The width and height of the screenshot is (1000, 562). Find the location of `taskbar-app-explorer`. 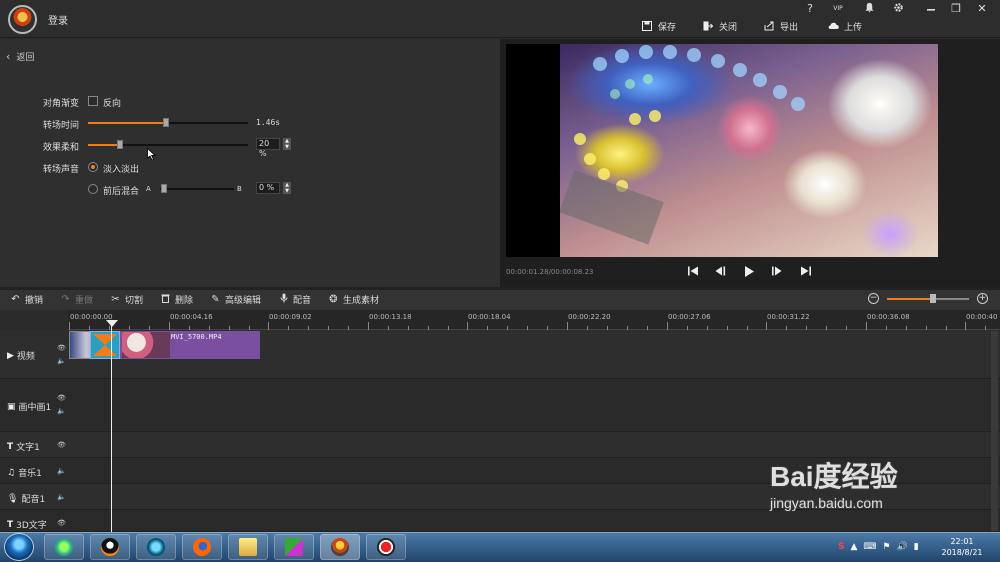

taskbar-app-explorer is located at coordinates (248, 547).